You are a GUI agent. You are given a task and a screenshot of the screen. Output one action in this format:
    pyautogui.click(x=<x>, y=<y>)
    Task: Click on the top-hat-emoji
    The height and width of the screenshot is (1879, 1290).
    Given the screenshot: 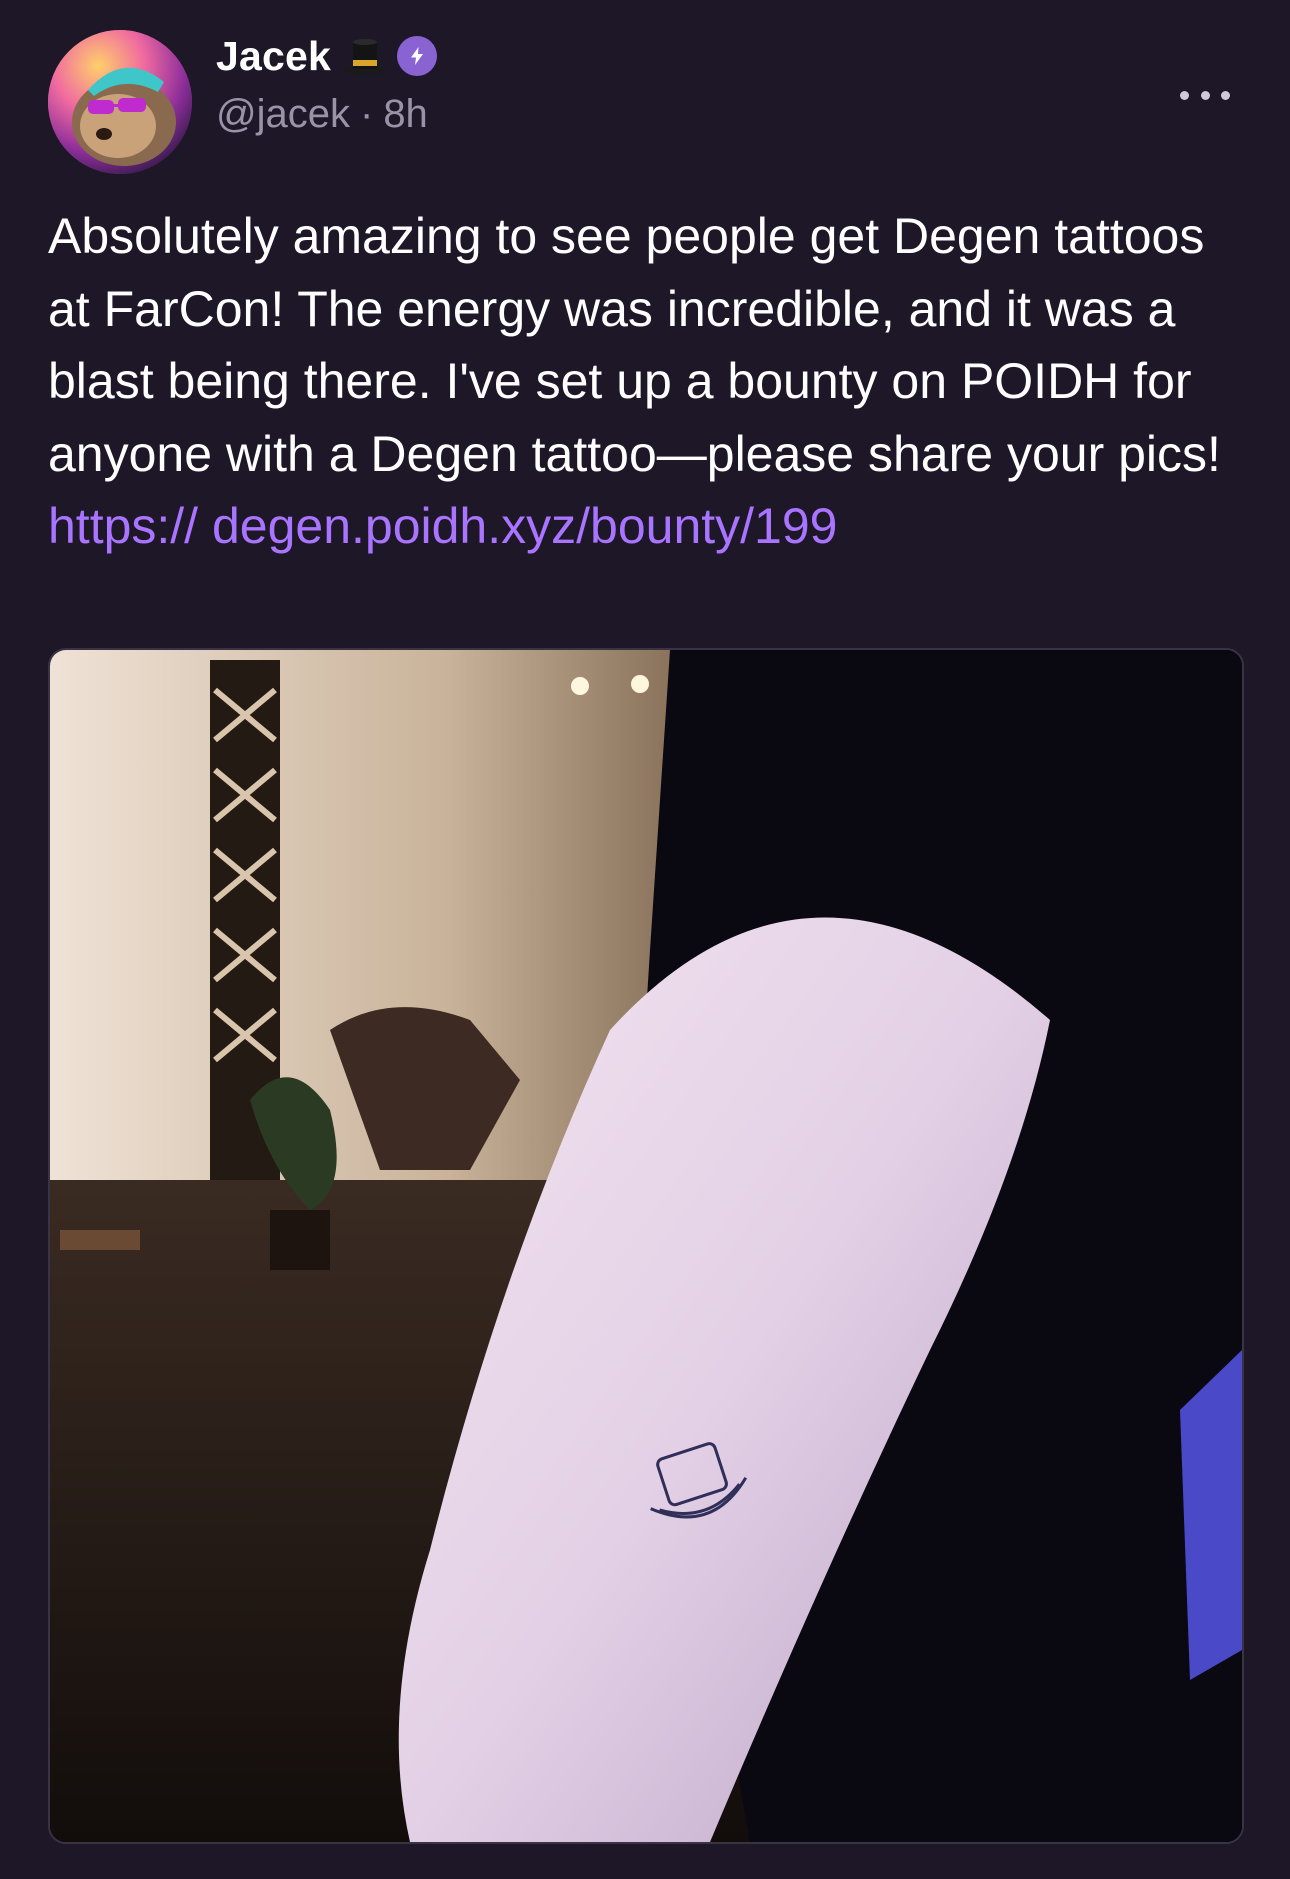 What is the action you would take?
    pyautogui.click(x=365, y=56)
    